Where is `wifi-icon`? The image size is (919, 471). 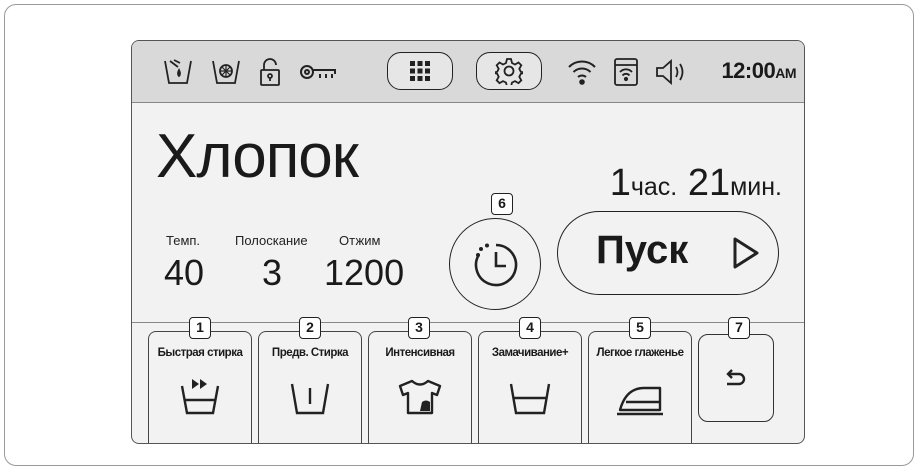
wifi-icon is located at coordinates (582, 72).